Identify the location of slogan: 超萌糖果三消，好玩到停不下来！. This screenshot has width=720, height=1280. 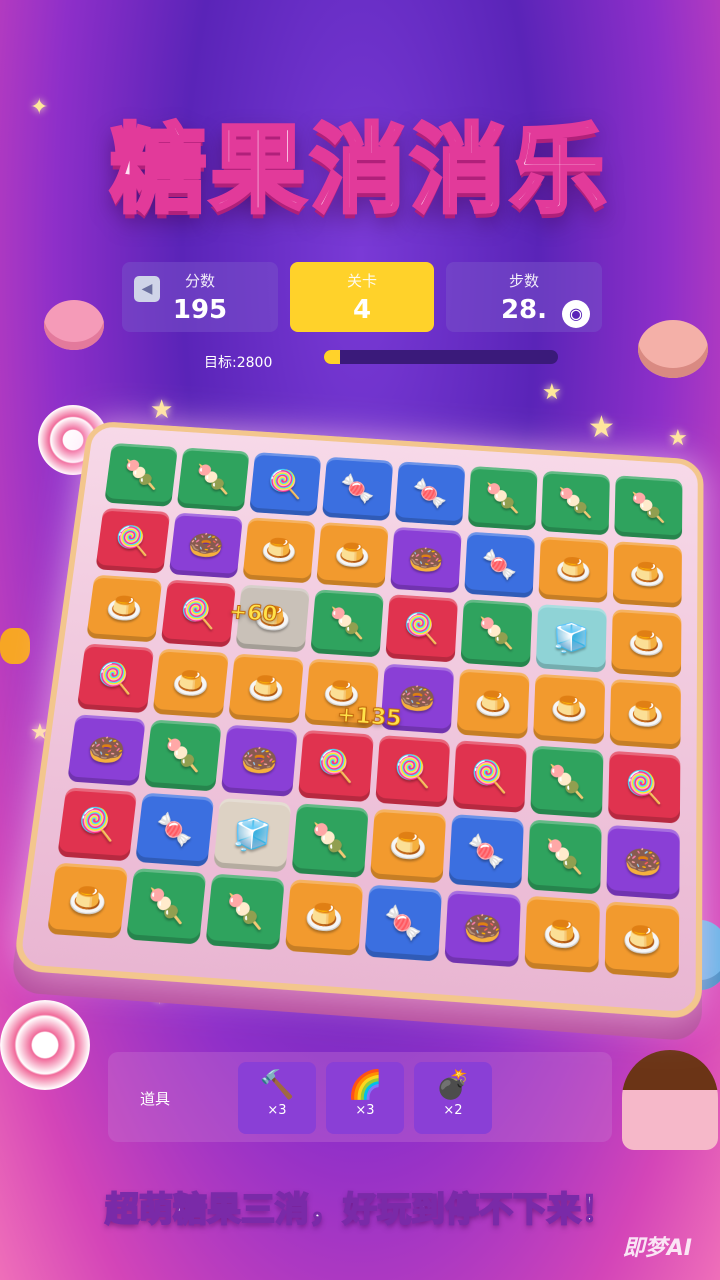
(360, 1210).